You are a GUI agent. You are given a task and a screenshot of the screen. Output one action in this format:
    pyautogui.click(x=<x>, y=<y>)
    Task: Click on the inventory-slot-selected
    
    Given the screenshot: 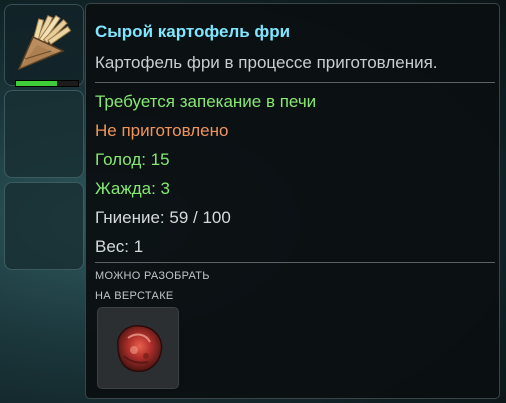 What is the action you would take?
    pyautogui.click(x=44, y=45)
    